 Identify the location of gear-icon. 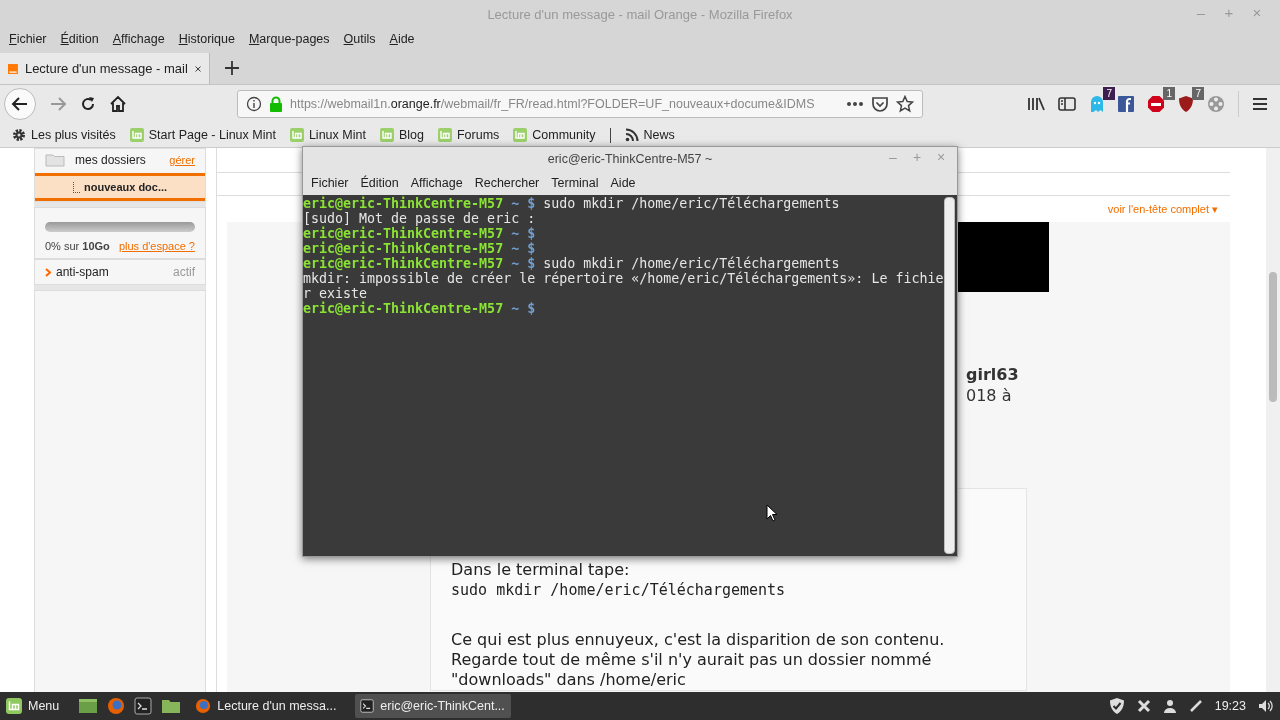
(19, 135).